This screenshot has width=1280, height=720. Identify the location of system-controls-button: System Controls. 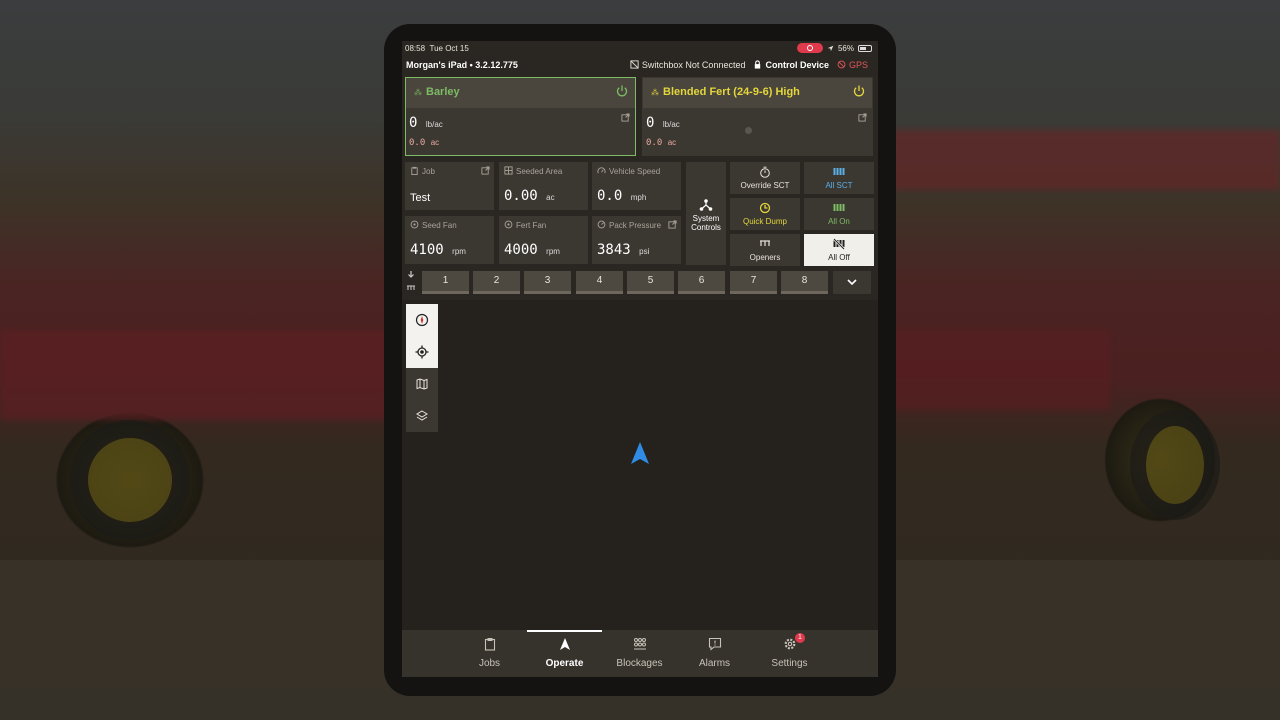
(706, 213).